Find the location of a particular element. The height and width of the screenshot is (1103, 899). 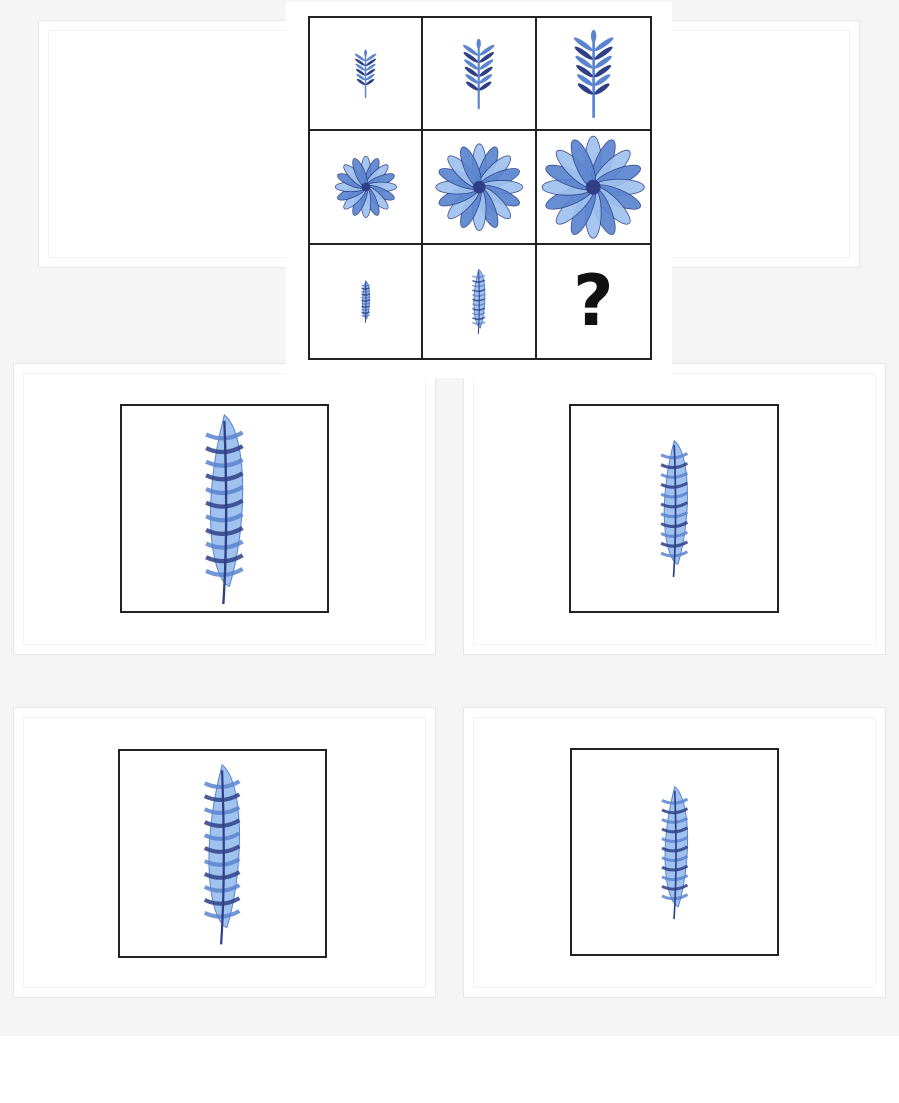

puzzle-grid: ? is located at coordinates (480, 188).